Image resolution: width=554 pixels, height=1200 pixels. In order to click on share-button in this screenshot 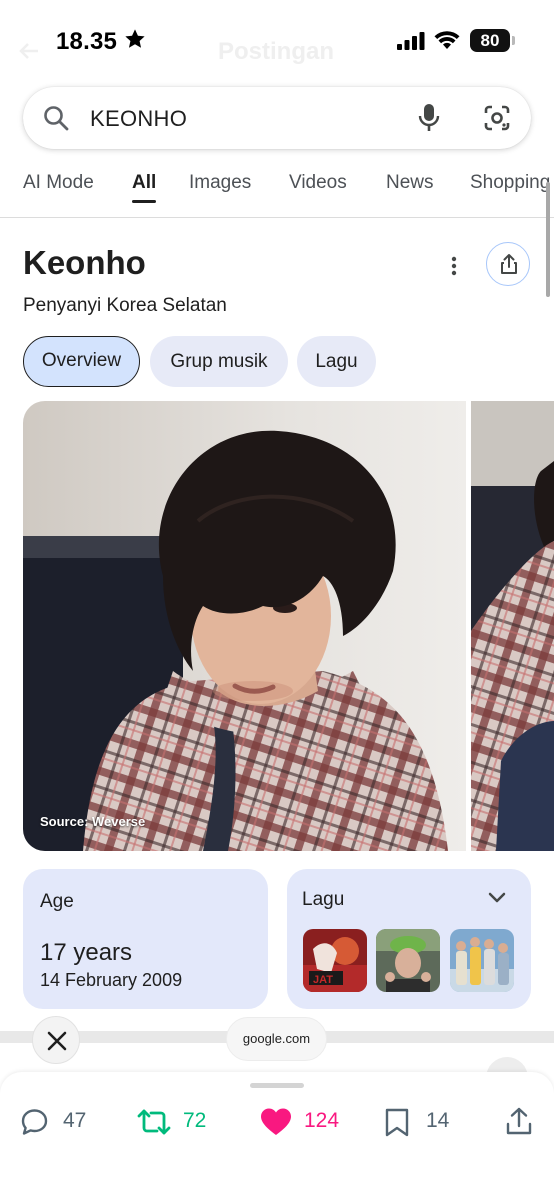, I will do `click(508, 264)`.